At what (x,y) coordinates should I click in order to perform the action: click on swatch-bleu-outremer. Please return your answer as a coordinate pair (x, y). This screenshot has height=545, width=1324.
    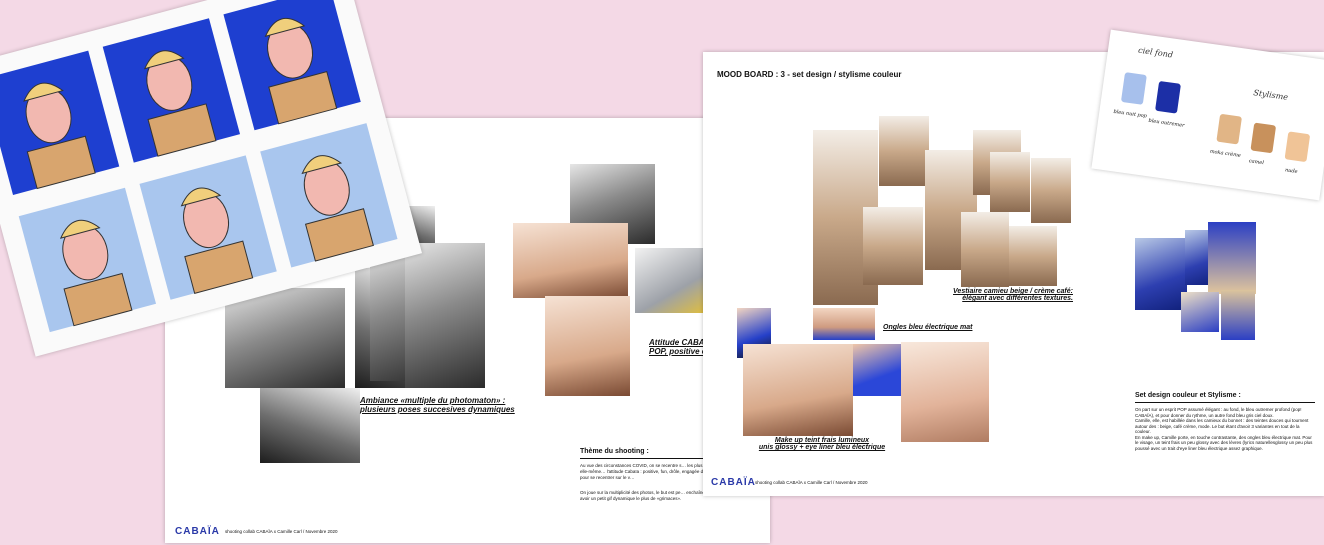
    Looking at the image, I should click on (1168, 97).